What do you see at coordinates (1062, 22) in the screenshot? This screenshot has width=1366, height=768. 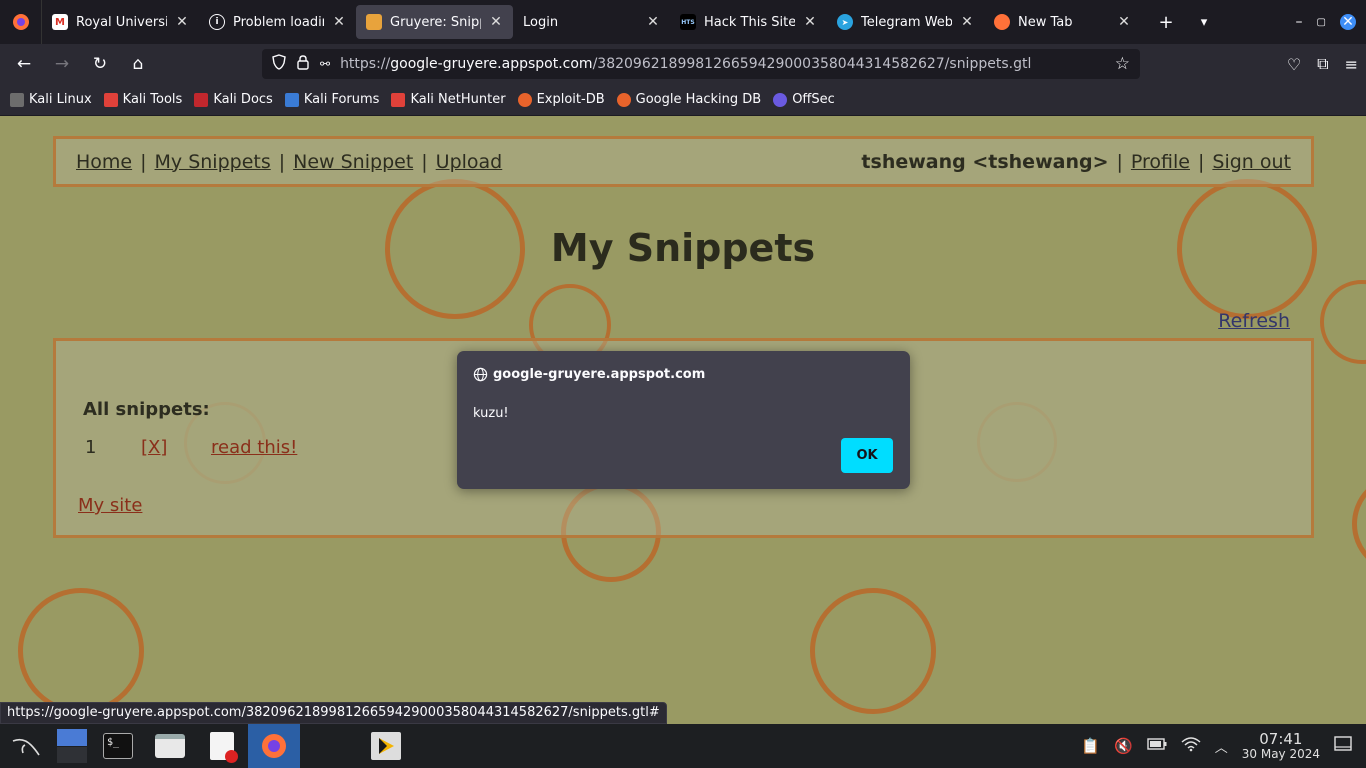 I see `tab-new-tab: New Tab ✕` at bounding box center [1062, 22].